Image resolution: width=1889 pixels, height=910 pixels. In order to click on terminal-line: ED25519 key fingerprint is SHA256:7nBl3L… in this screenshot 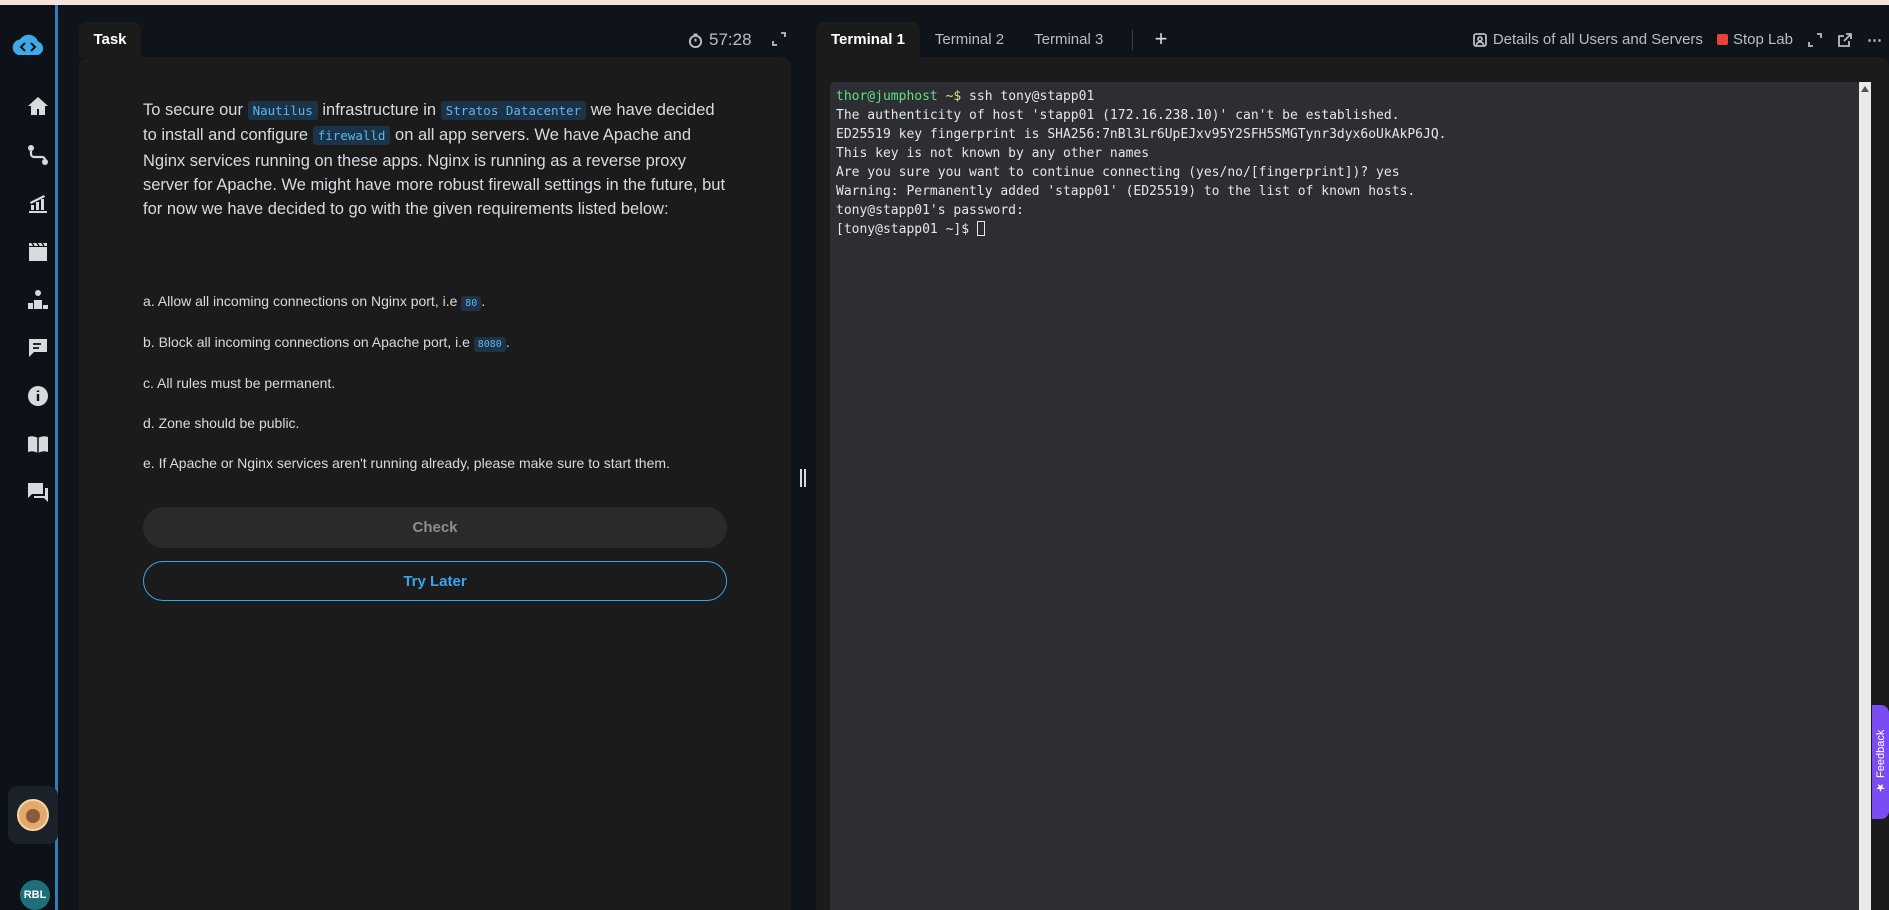, I will do `click(1141, 134)`.